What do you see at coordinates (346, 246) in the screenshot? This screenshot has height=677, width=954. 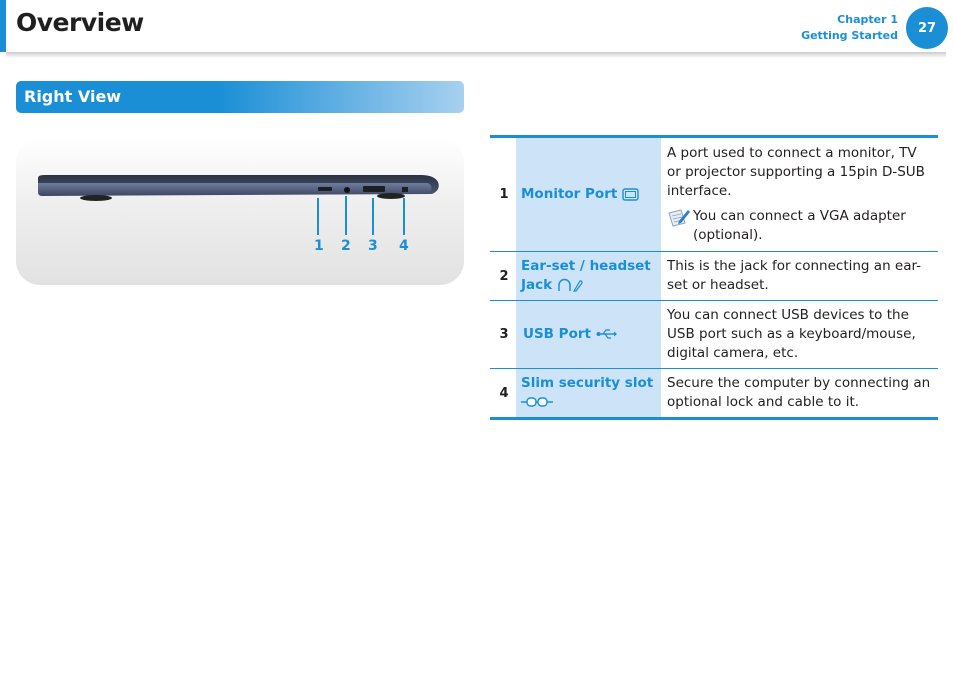 I see `callout-2: 2` at bounding box center [346, 246].